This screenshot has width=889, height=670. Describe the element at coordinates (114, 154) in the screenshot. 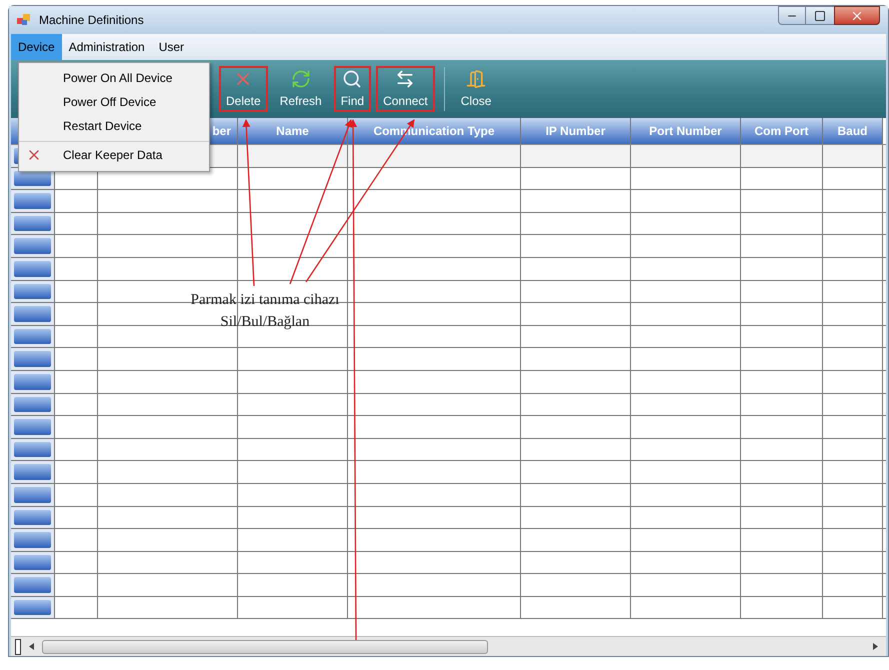

I see `dropdown-item: Clear Keeper Data` at that location.